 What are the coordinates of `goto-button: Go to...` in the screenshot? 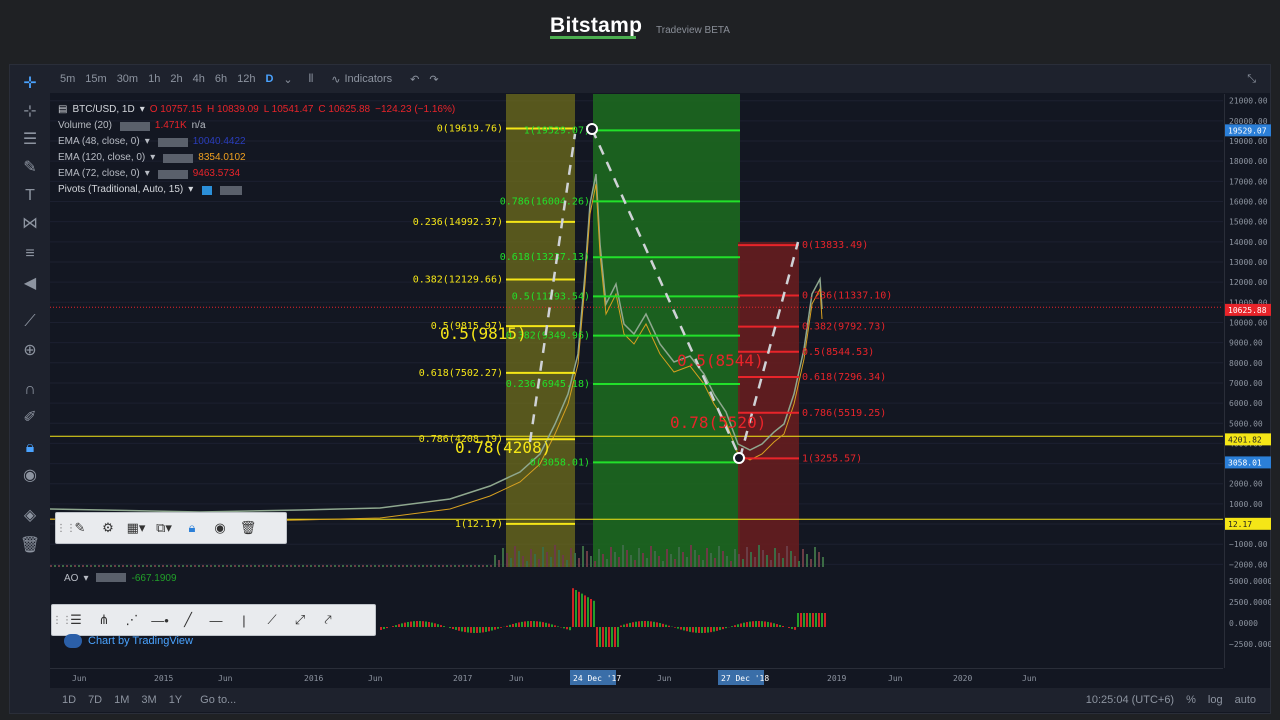 It's located at (218, 700).